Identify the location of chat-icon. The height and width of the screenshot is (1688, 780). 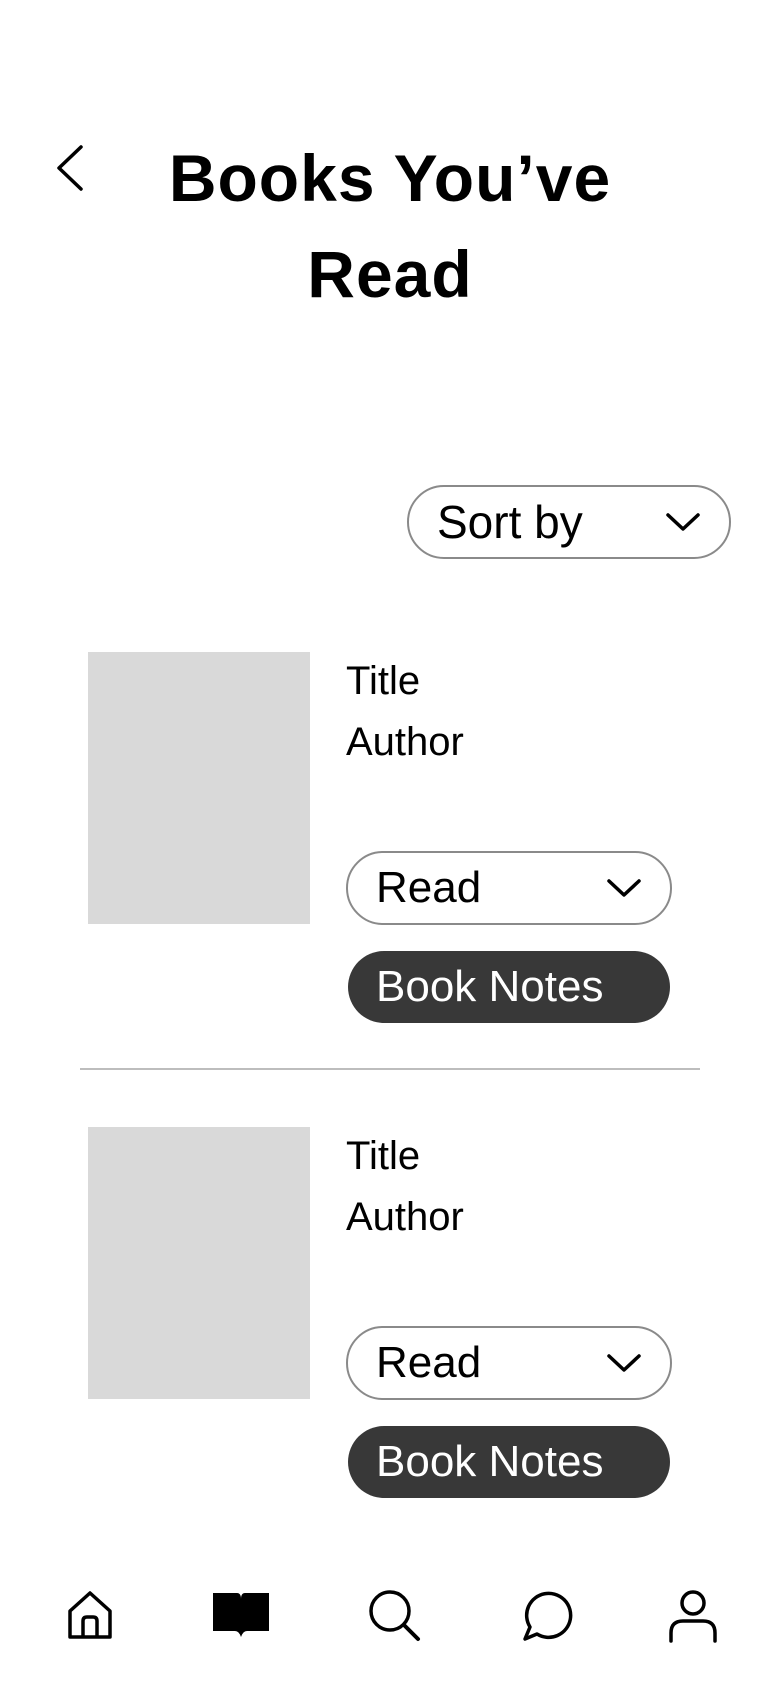
(545, 1615).